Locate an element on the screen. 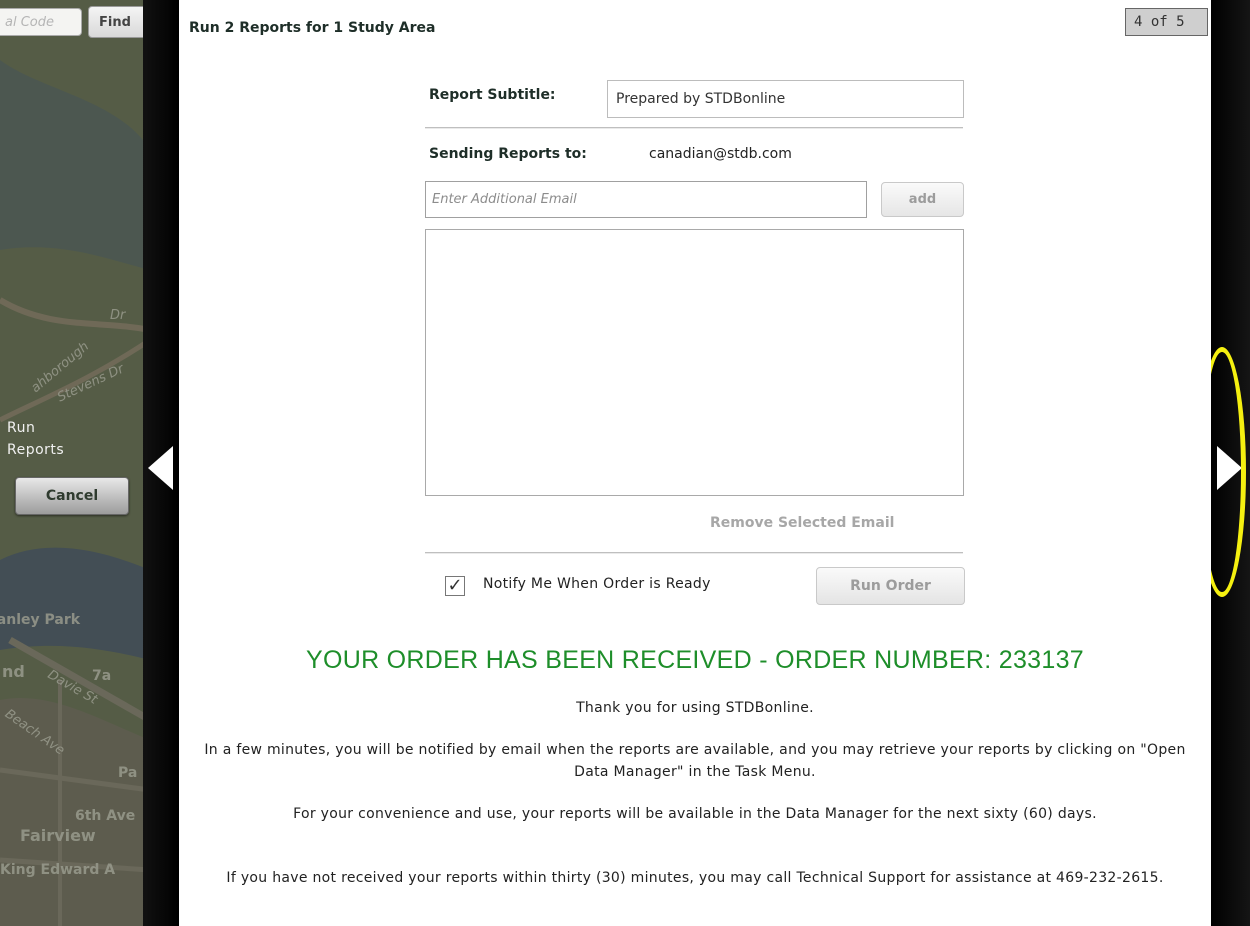 The width and height of the screenshot is (1250, 926). add-email-button: add is located at coordinates (922, 199).